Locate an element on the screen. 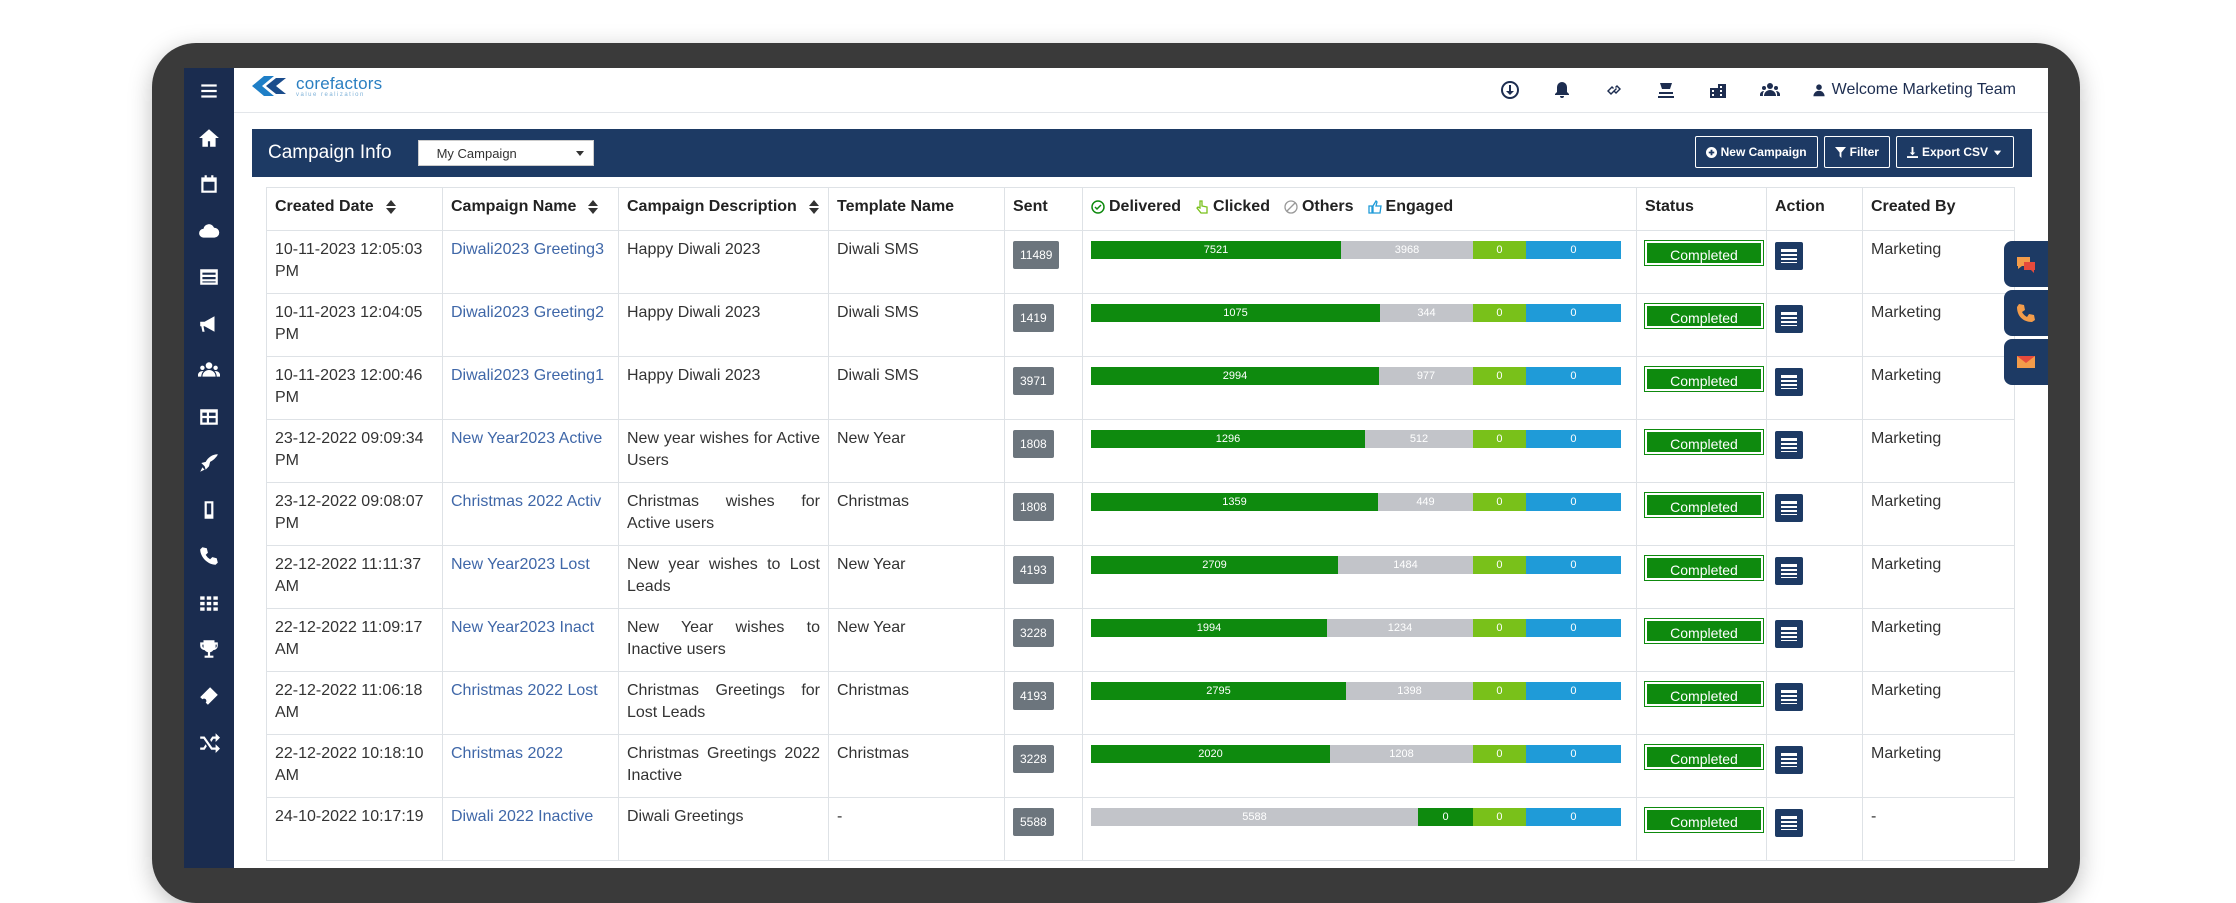 Image resolution: width=2236 pixels, height=903 pixels. campaign-name-link: New Year2023 Active is located at coordinates (530, 451).